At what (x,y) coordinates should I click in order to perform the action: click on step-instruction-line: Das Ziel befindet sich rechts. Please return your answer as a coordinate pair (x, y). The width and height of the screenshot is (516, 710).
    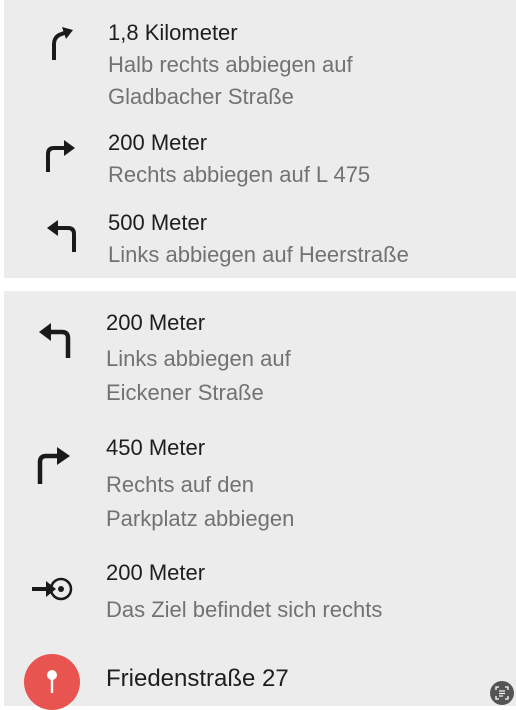
    Looking at the image, I should click on (244, 609).